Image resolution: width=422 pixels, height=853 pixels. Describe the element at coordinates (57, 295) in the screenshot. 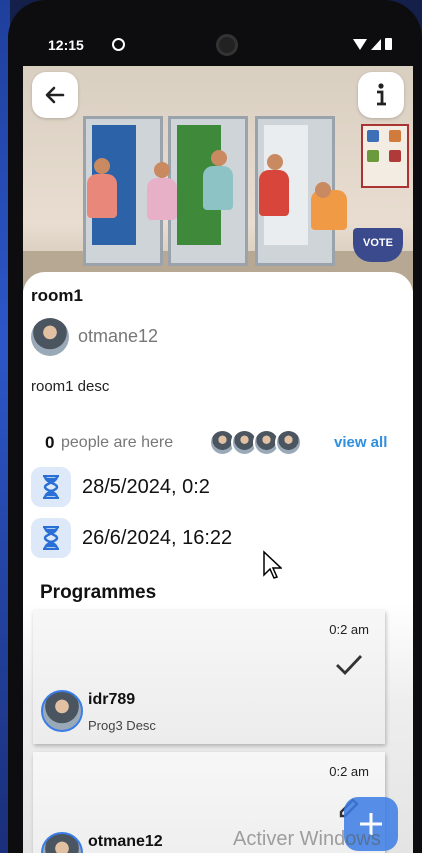

I see `room-title: room1` at that location.